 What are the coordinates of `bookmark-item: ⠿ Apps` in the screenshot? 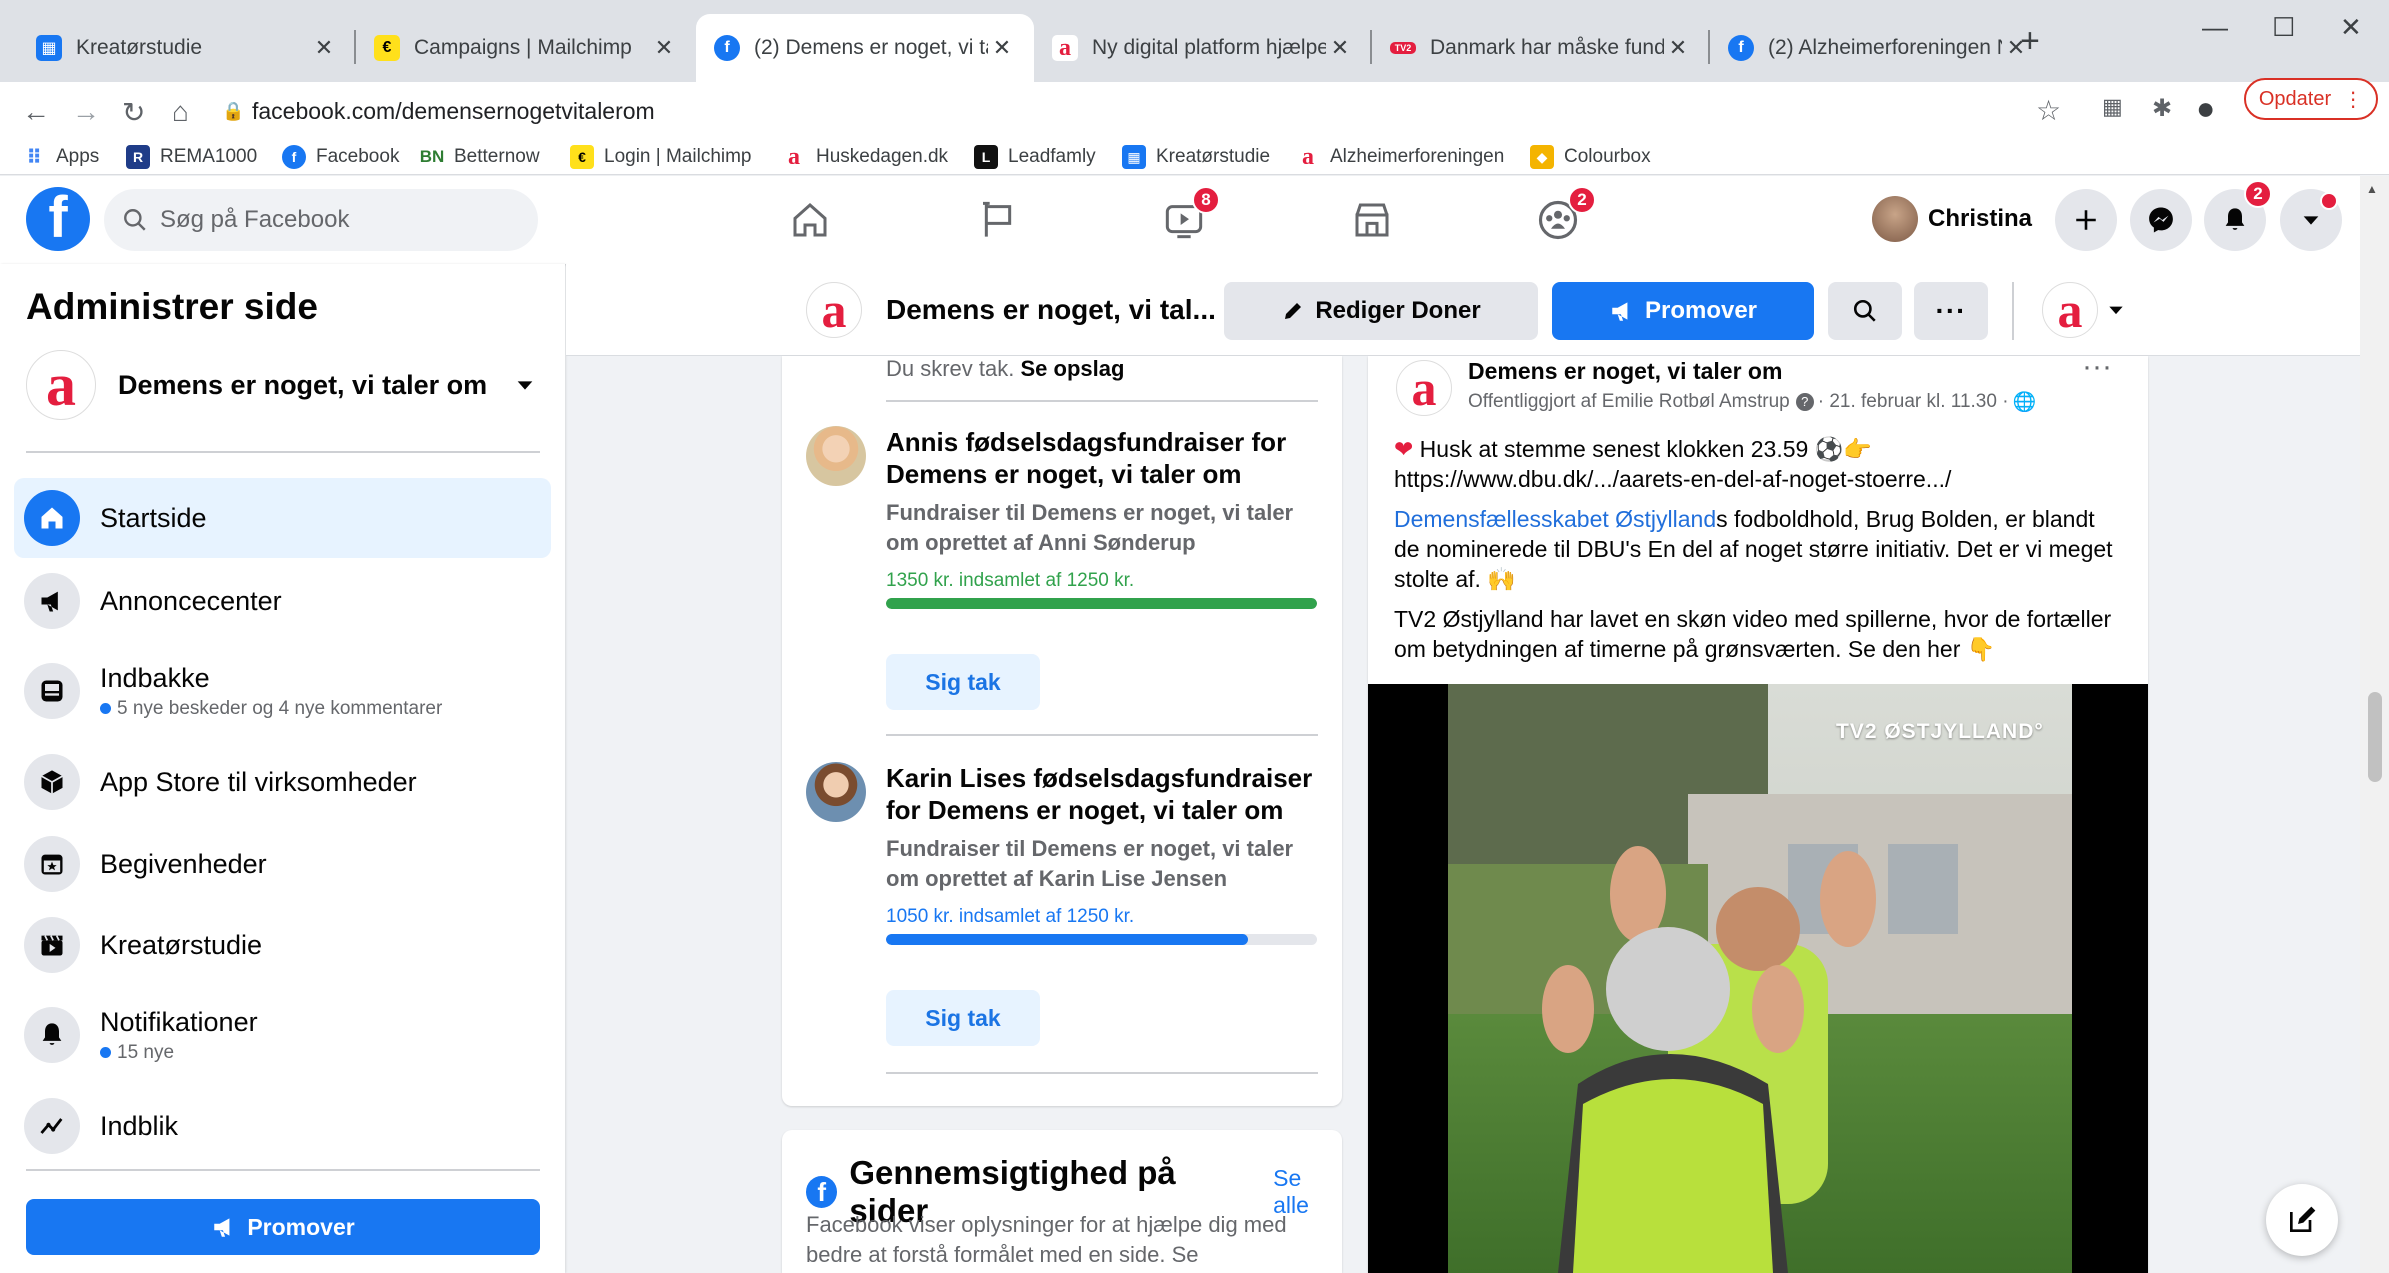 It's located at (60, 157).